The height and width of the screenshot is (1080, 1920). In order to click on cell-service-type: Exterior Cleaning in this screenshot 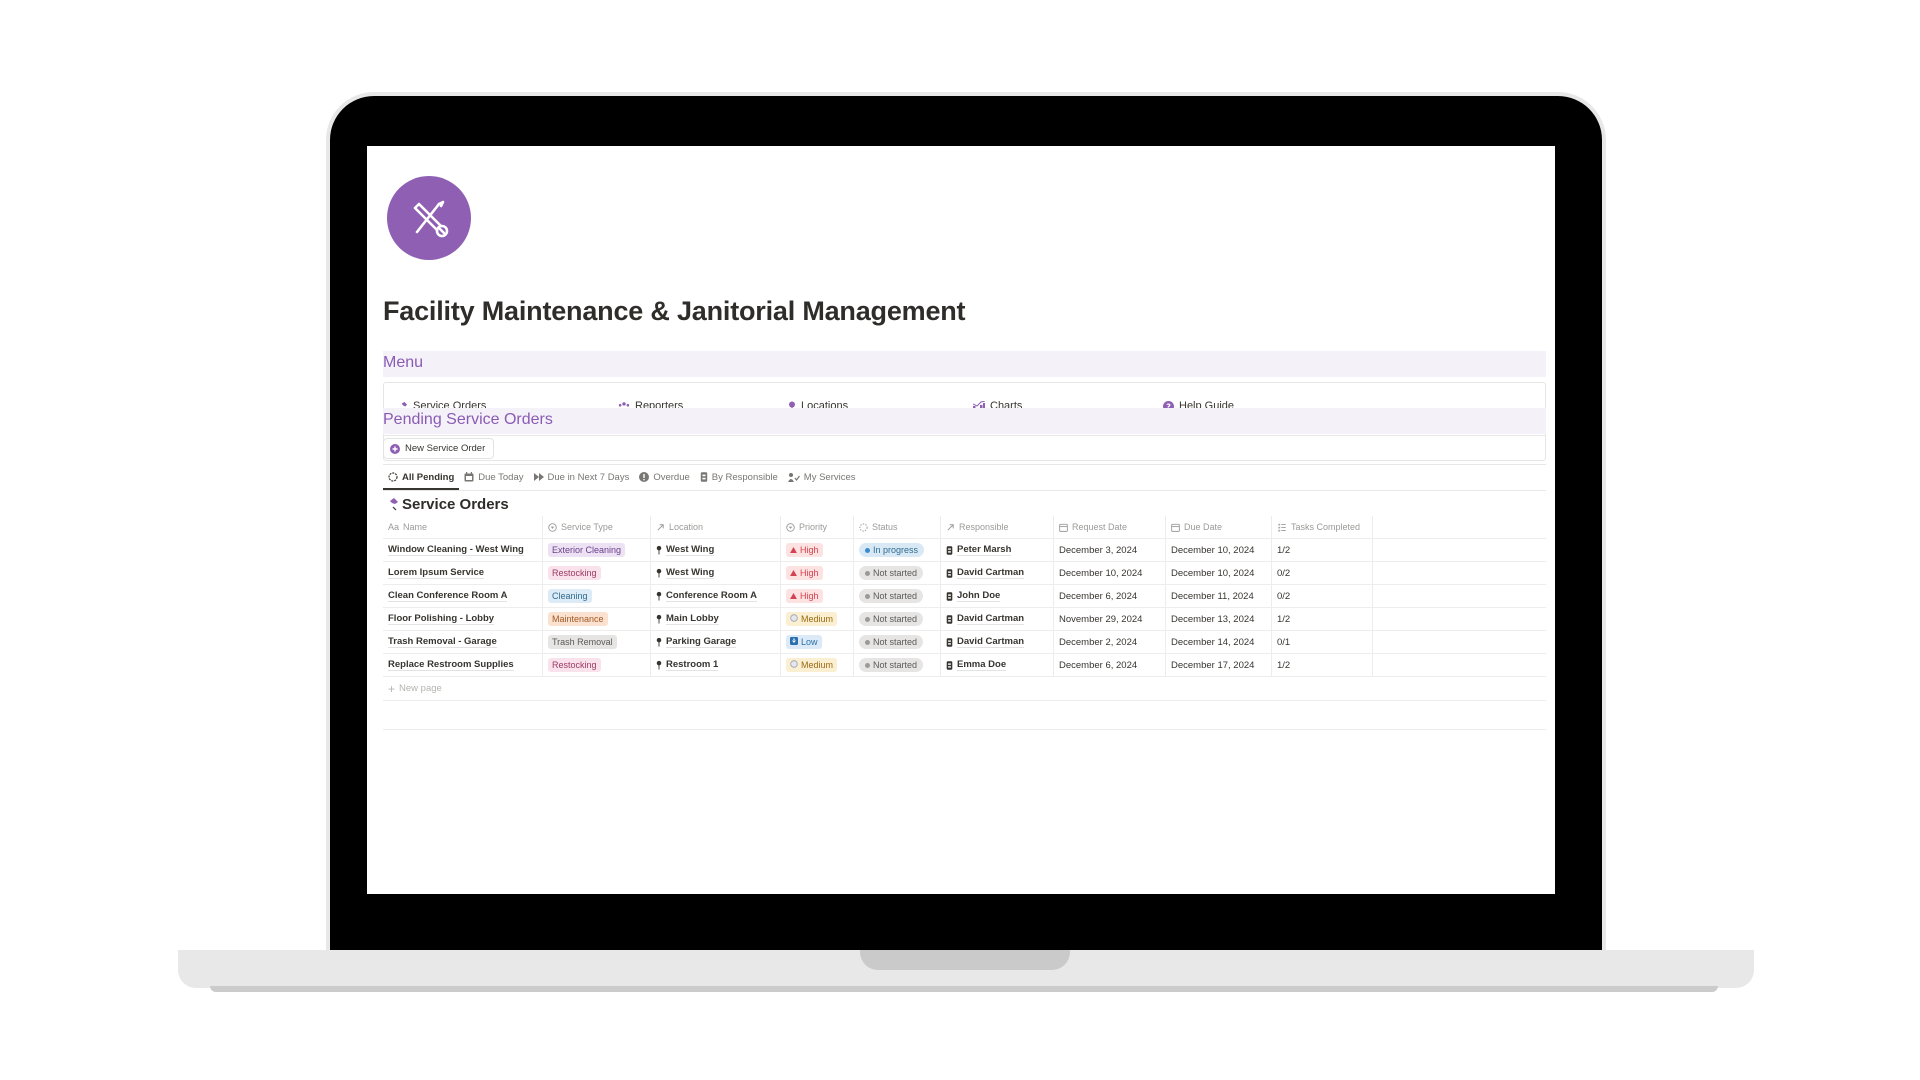, I will do `click(597, 550)`.